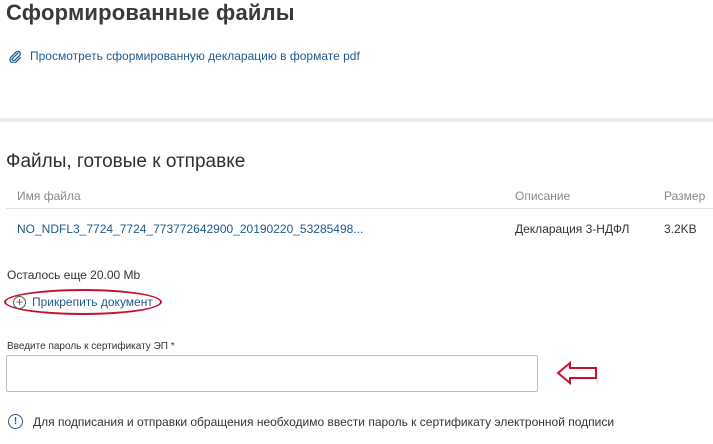  What do you see at coordinates (572, 229) in the screenshot?
I see `file-description: Декларация 3-НДФЛ` at bounding box center [572, 229].